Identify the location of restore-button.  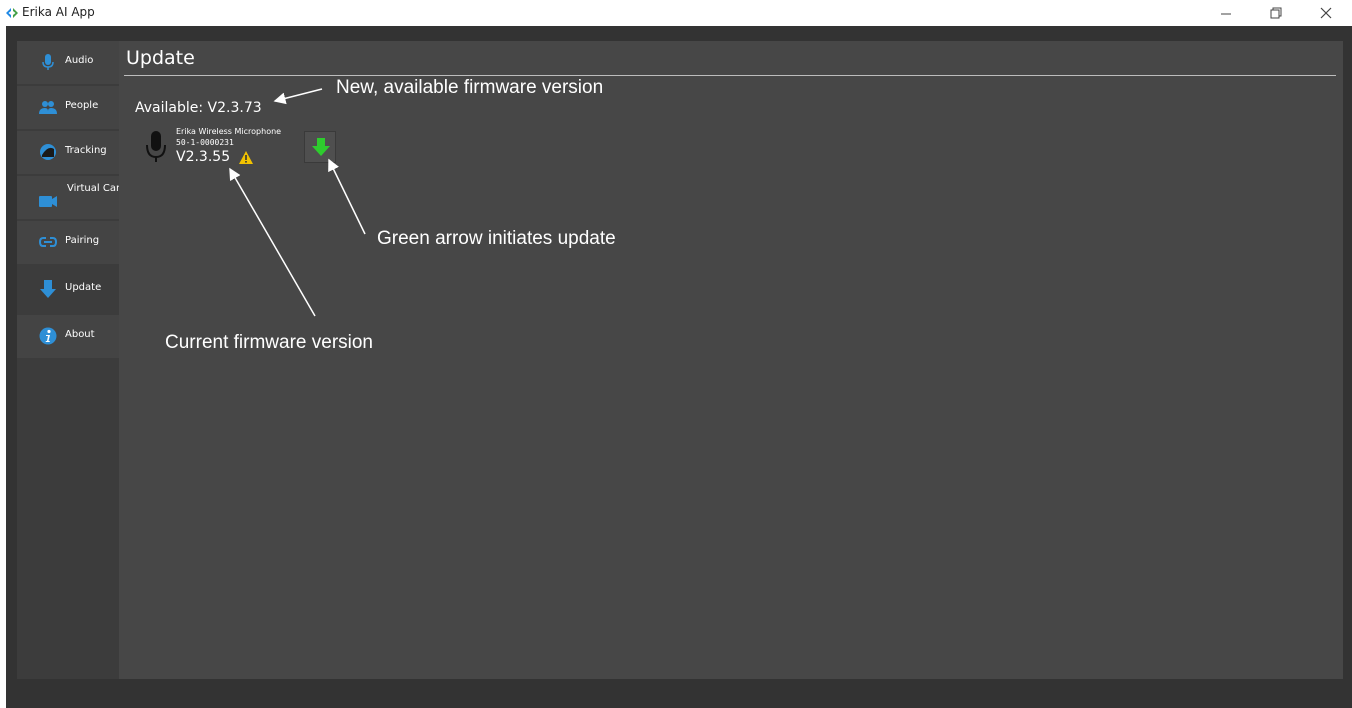
(1276, 13).